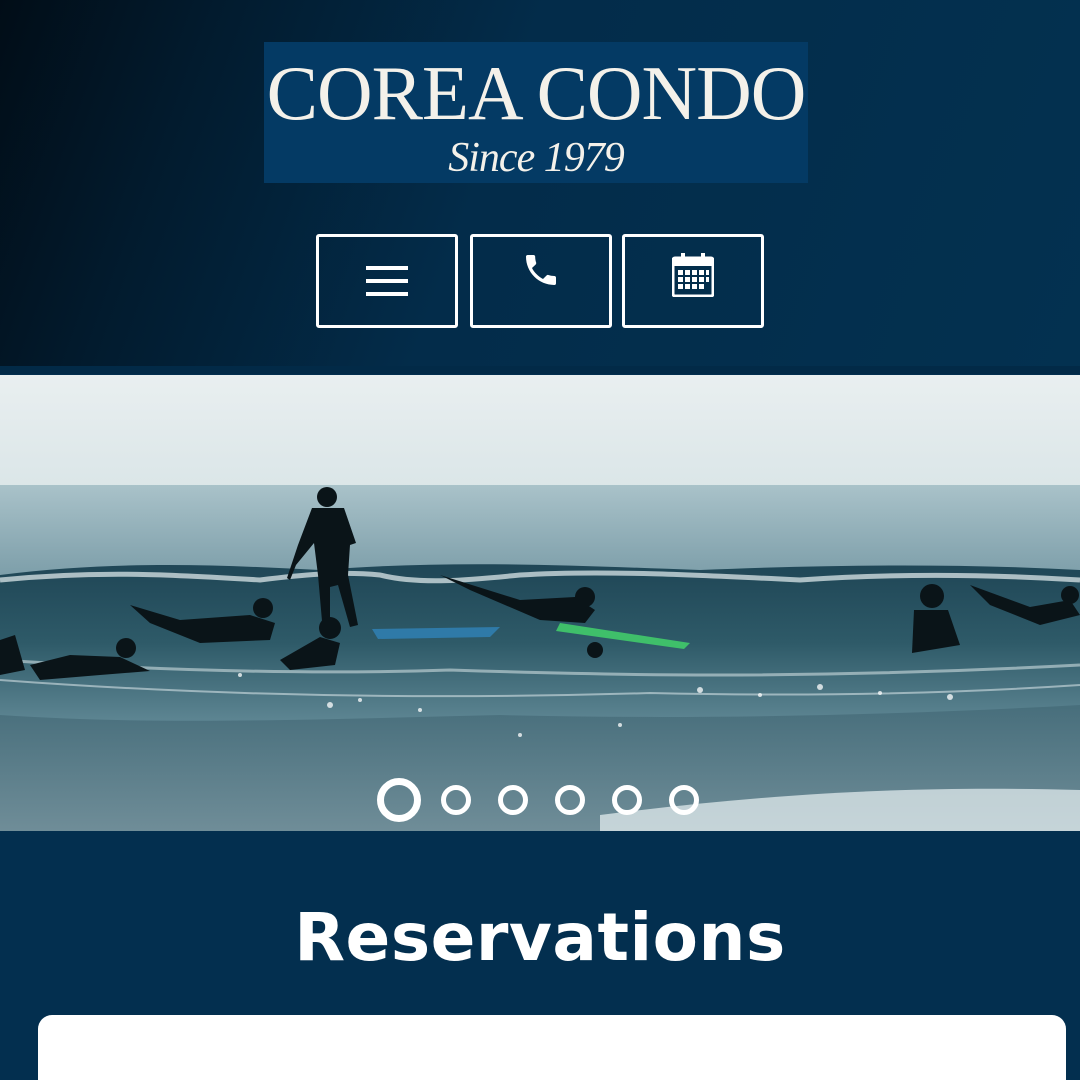 This screenshot has height=1080, width=1080. I want to click on call-button, so click(541, 281).